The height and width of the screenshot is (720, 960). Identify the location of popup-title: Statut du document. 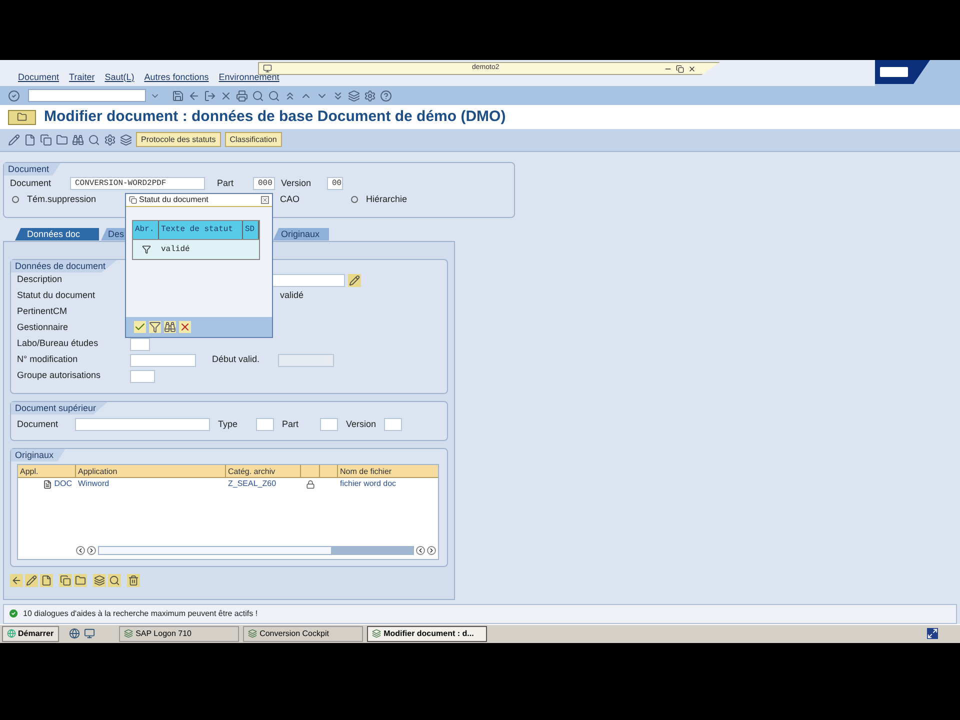
(173, 200).